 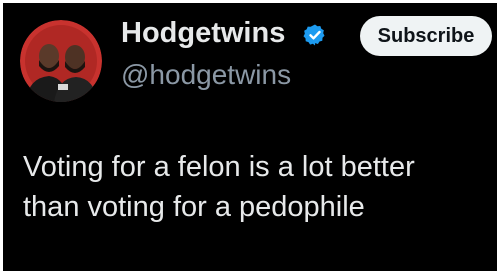 I want to click on avatar, so click(x=61, y=61).